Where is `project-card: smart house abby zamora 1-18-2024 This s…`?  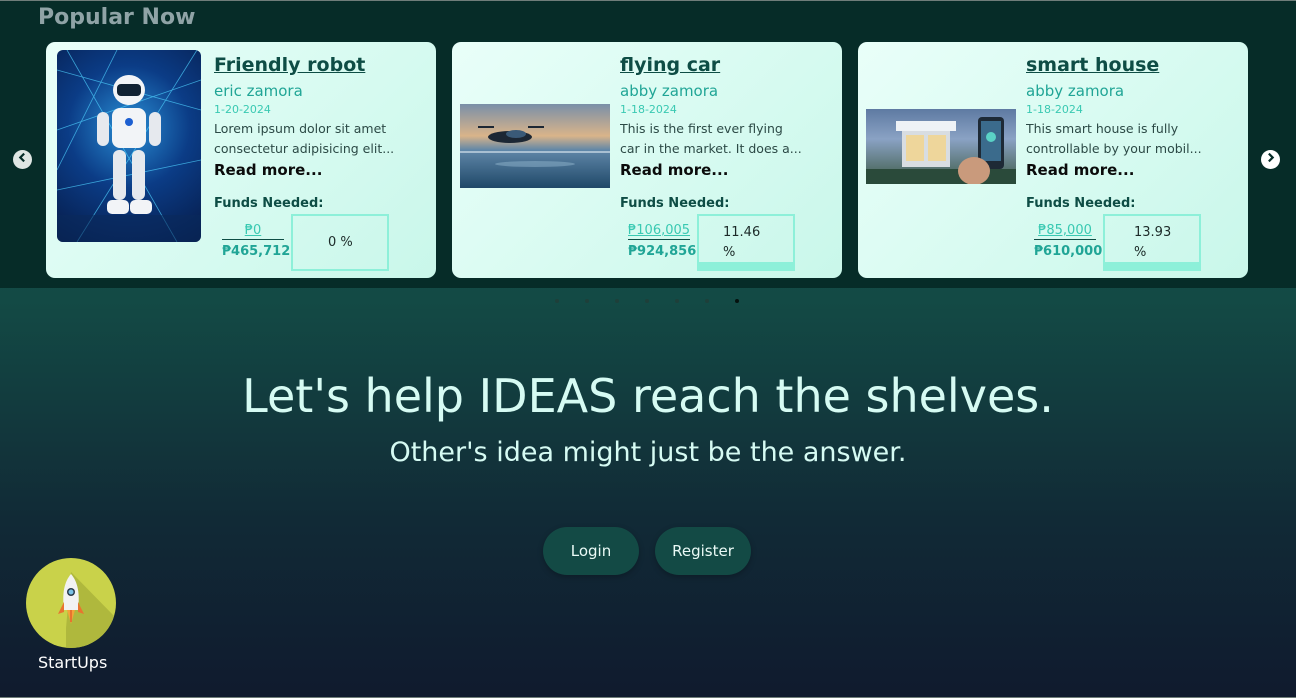 project-card: smart house abby zamora 1-18-2024 This s… is located at coordinates (1053, 160).